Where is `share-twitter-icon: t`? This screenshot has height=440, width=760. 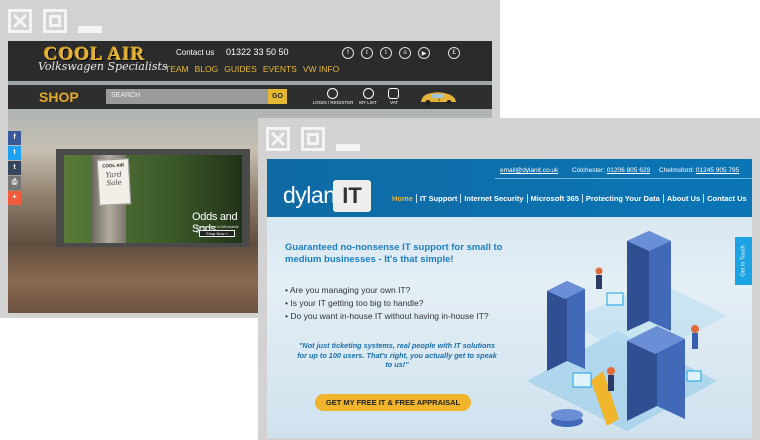
share-twitter-icon: t is located at coordinates (14, 153).